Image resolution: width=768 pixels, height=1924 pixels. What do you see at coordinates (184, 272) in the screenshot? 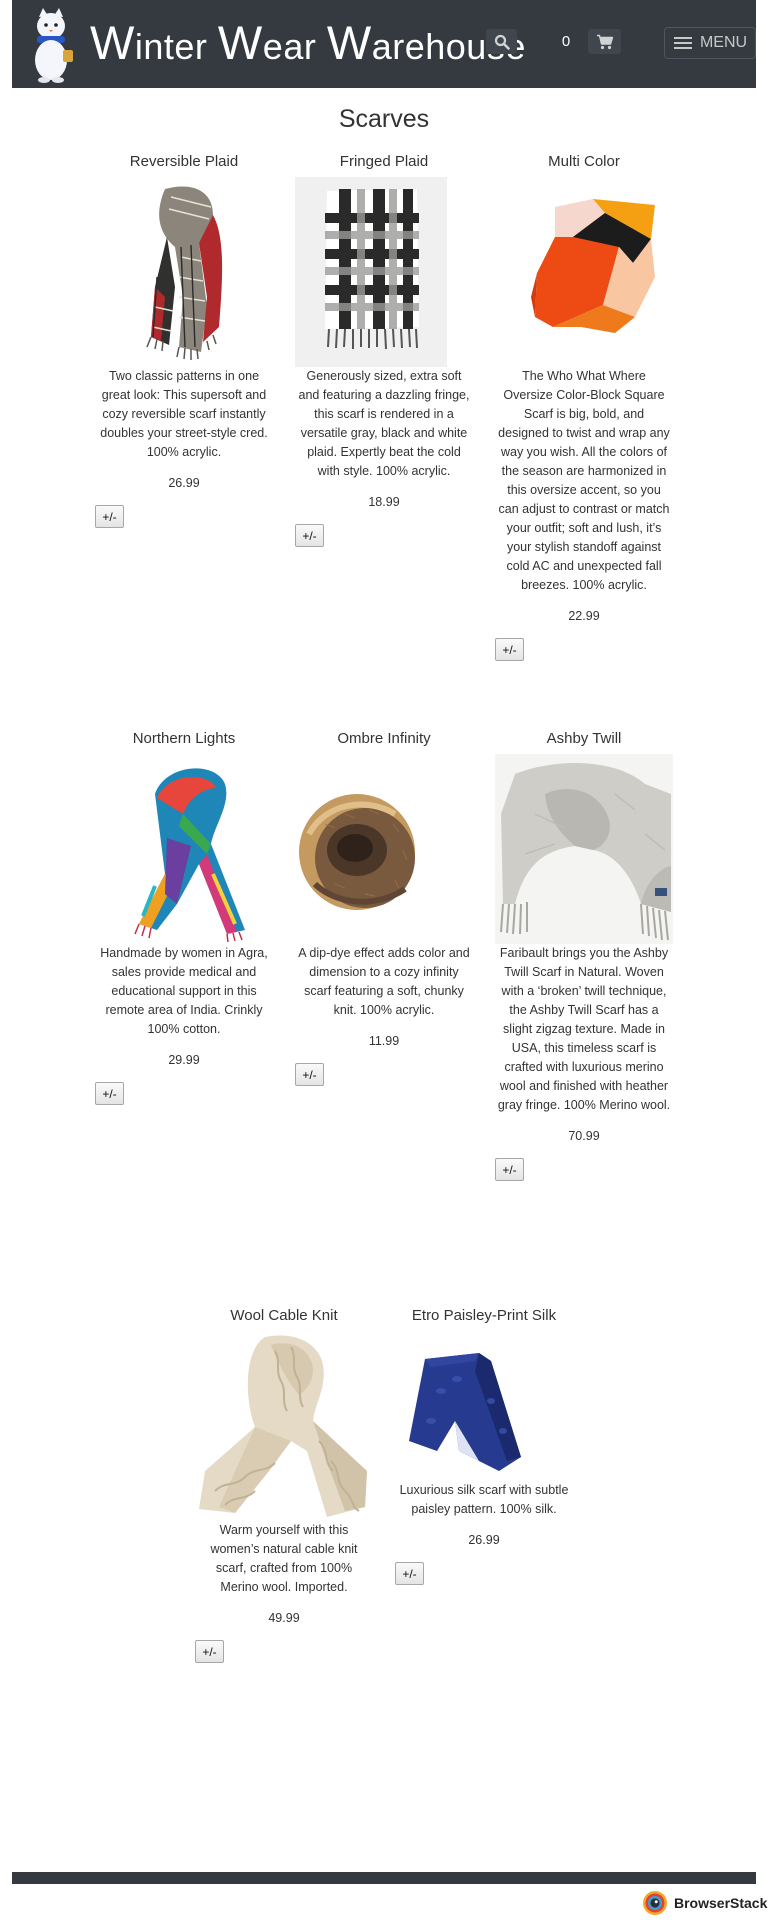
I see `product-image-reversible-plaid` at bounding box center [184, 272].